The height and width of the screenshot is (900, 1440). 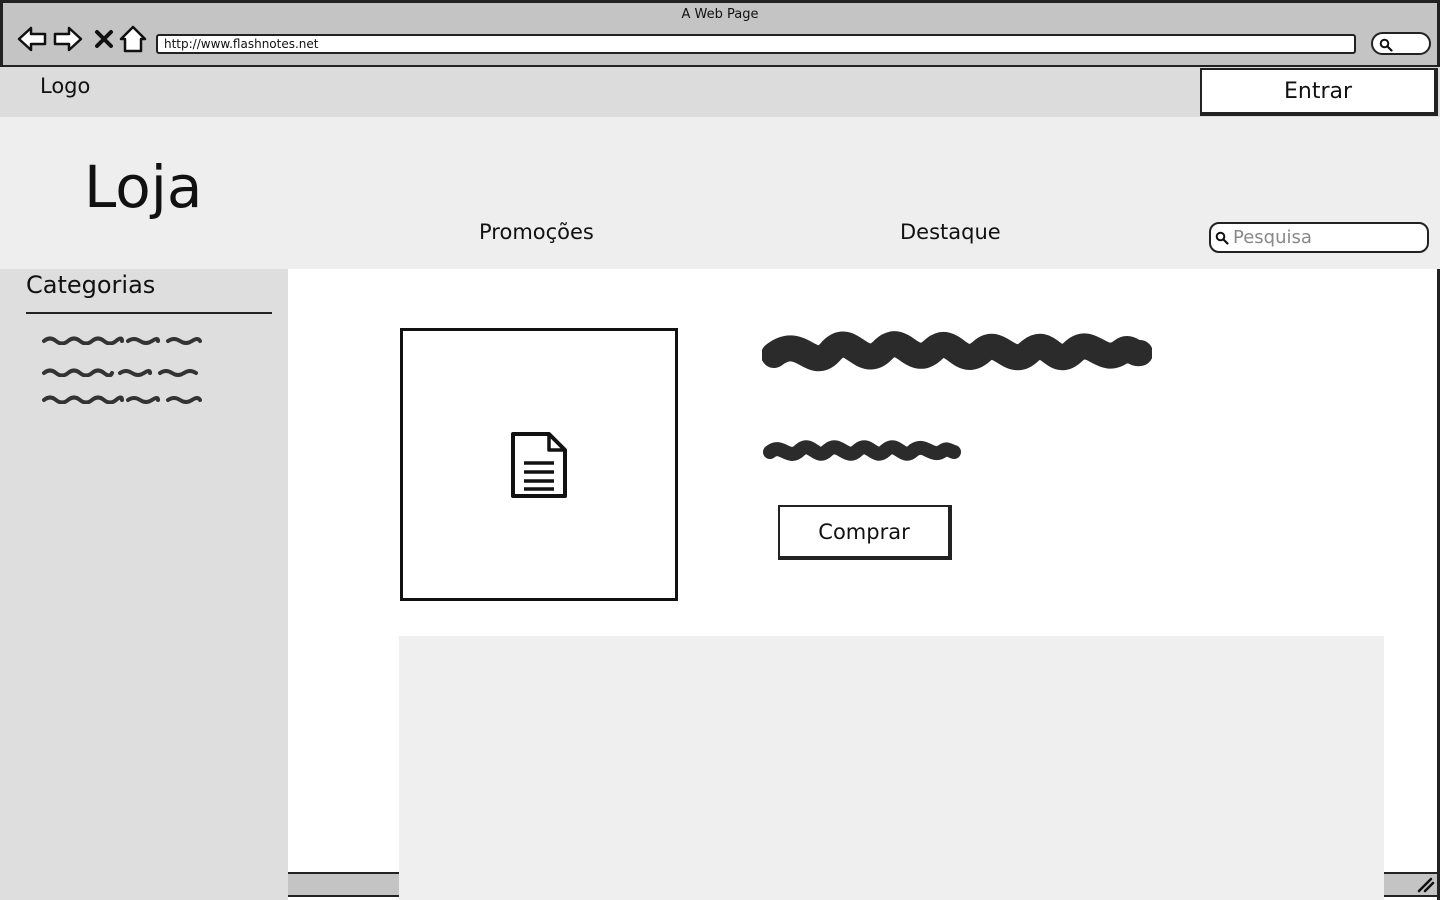 I want to click on address-bar: http://www.flashnotes.net, so click(x=756, y=44).